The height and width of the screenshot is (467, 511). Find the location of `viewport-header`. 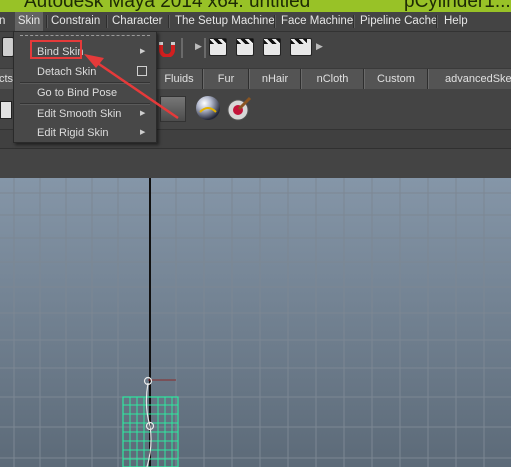

viewport-header is located at coordinates (255, 163).